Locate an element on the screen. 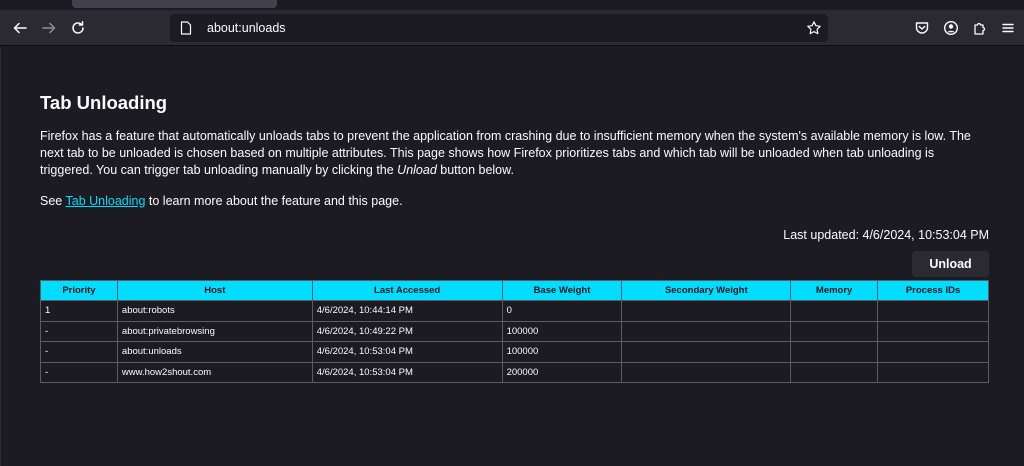  cell-host: about:privatebrowsing is located at coordinates (214, 331).